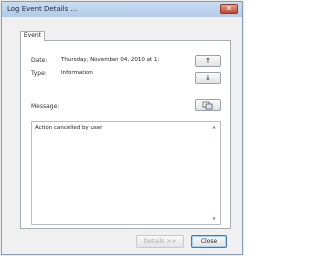  I want to click on close-button: Close, so click(209, 241).